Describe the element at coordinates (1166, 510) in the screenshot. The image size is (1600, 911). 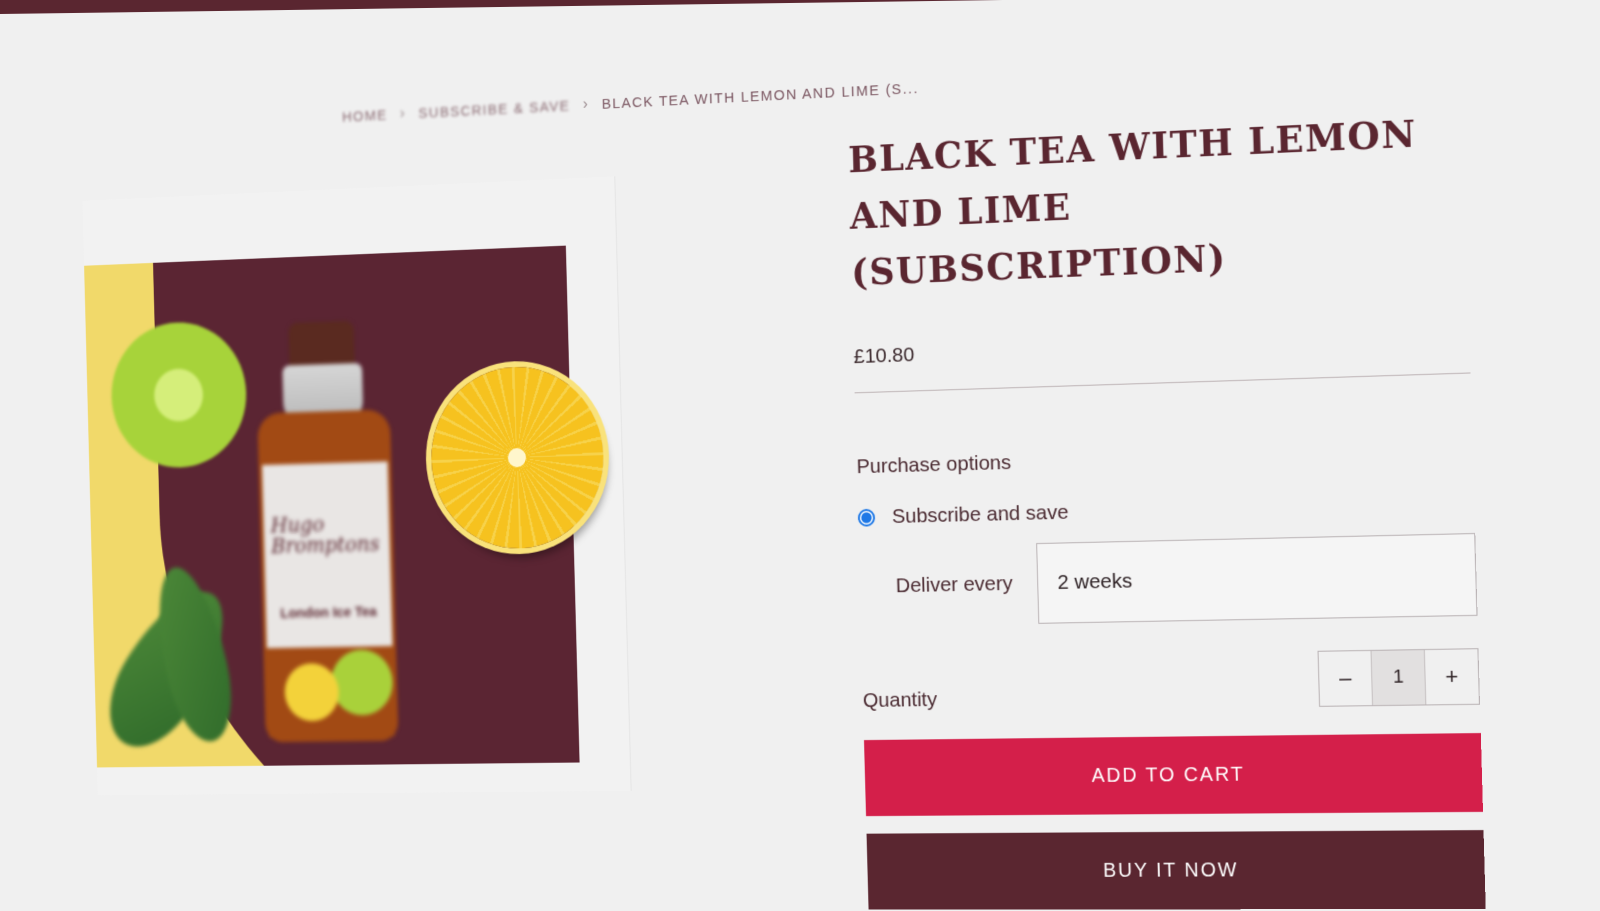
I see `subscribe-option: Subscribe and save` at that location.